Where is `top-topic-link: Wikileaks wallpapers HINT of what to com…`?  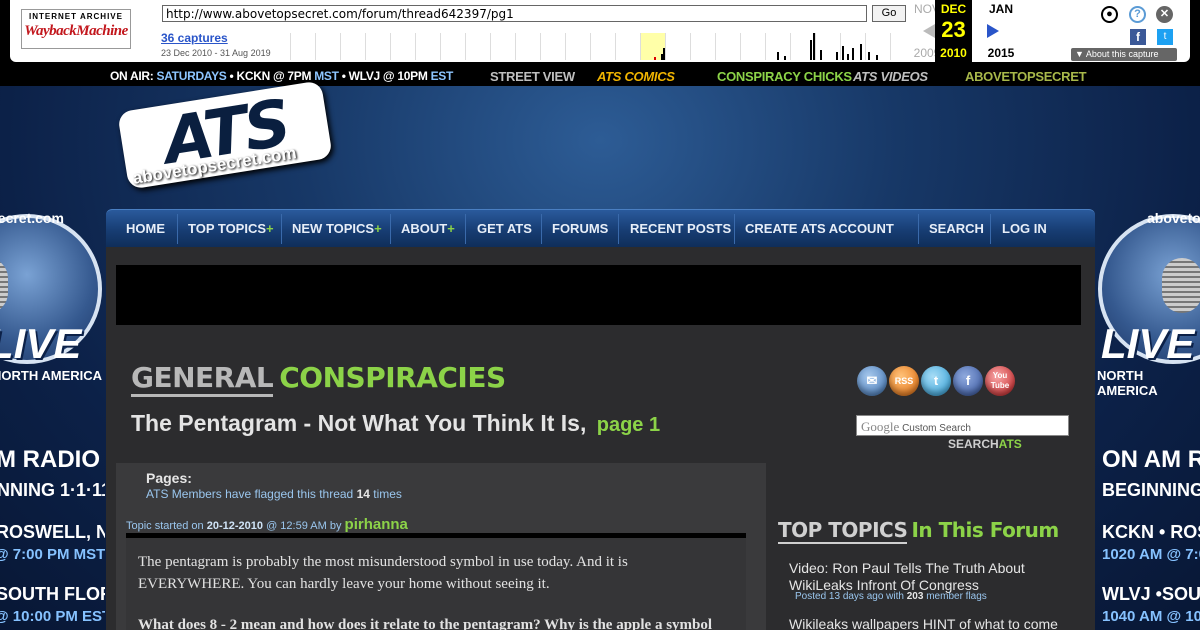 top-topic-link: Wikileaks wallpapers HINT of what to com… is located at coordinates (929, 623).